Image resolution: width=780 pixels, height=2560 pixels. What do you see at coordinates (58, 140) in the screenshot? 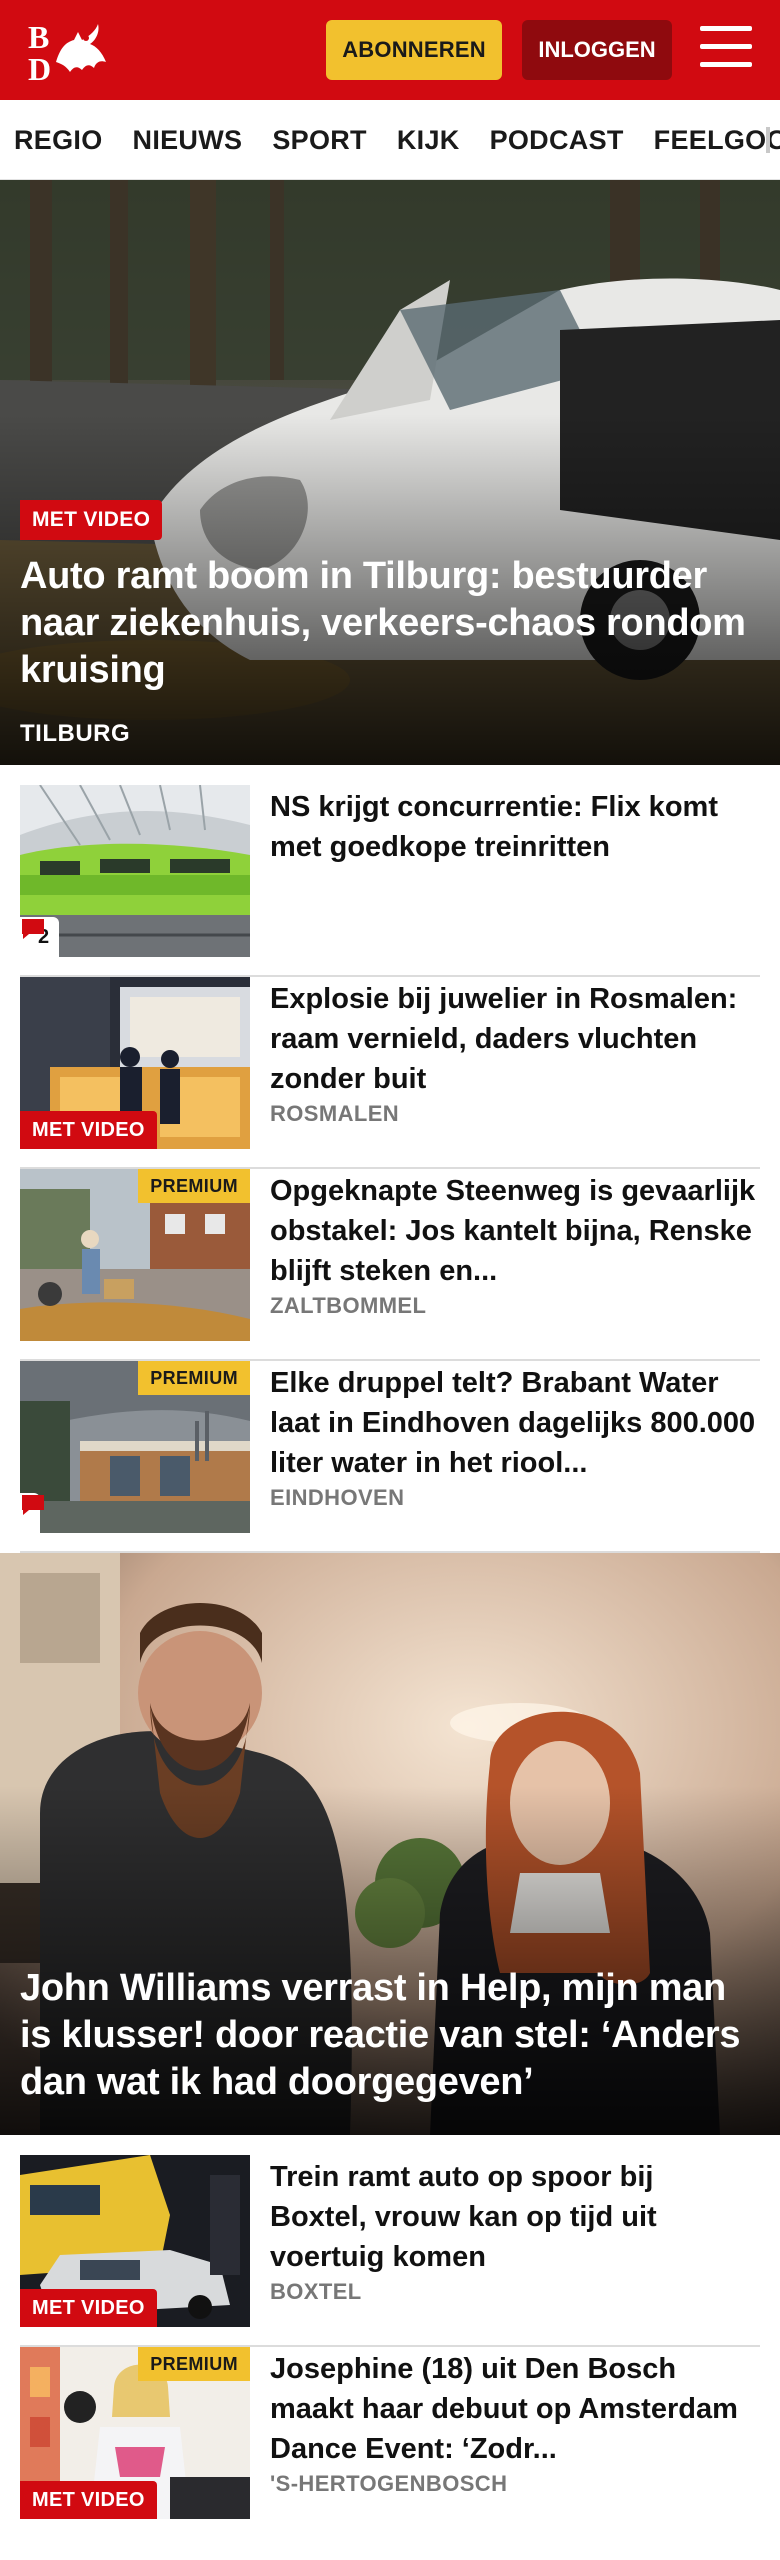
I see `nav-item-regio: REGIO` at bounding box center [58, 140].